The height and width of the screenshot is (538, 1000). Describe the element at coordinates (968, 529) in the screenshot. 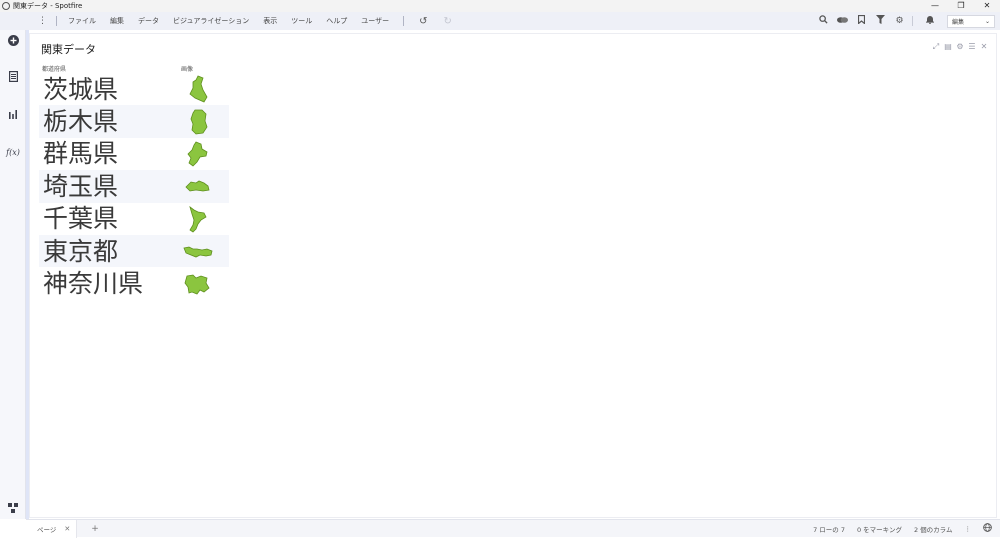

I see `status-more-icon: ⋮` at that location.